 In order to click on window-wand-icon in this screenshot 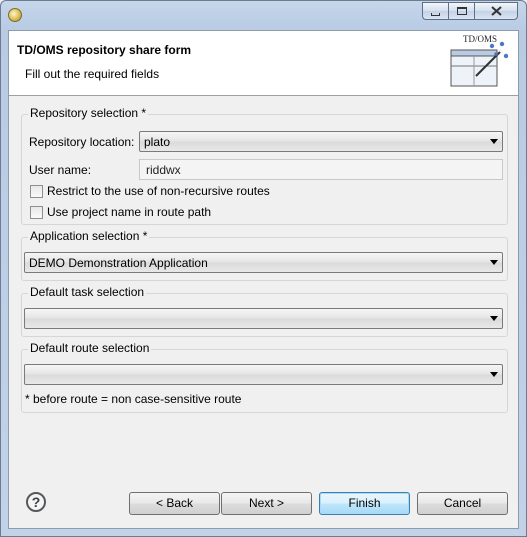, I will do `click(479, 64)`.